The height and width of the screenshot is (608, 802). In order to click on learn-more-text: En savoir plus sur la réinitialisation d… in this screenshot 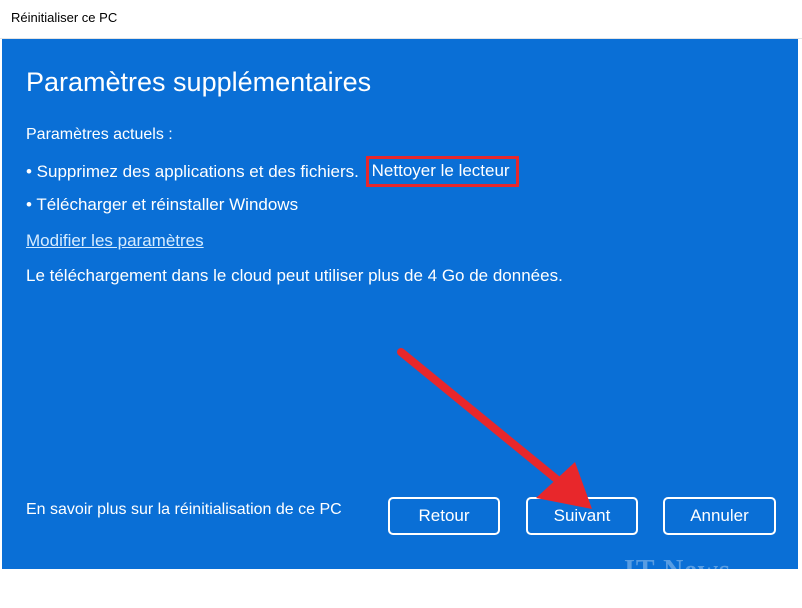, I will do `click(184, 509)`.